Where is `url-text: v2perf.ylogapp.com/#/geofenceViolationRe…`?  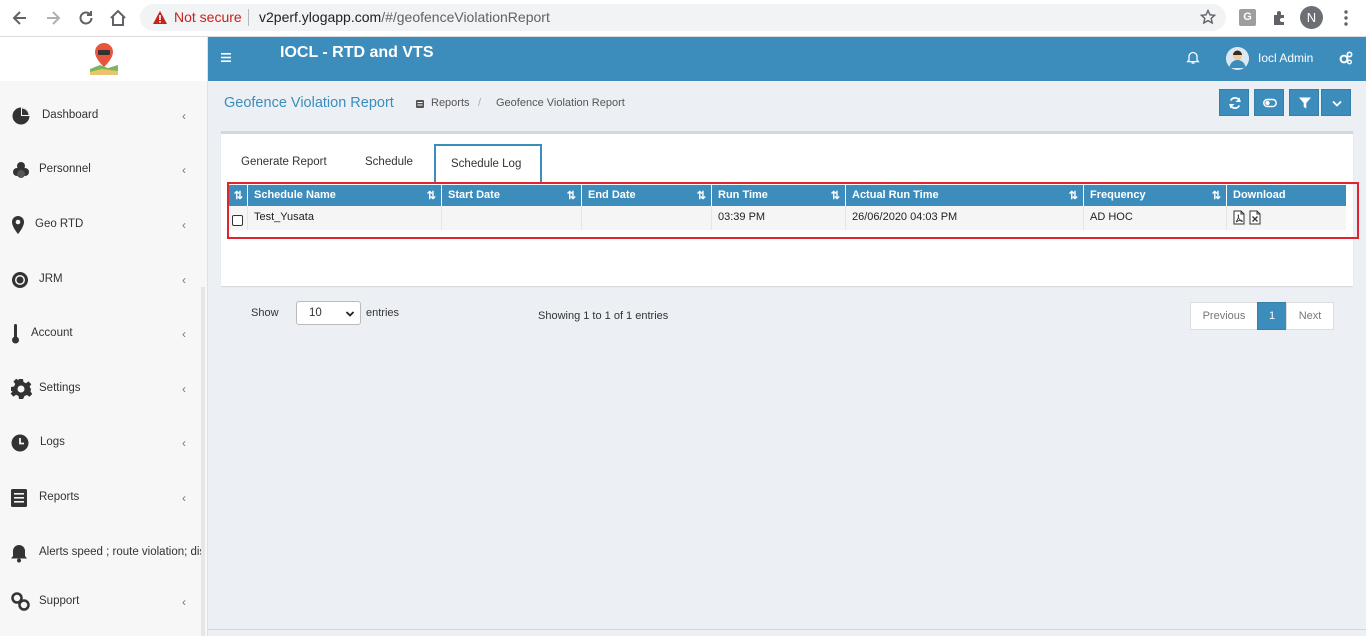 url-text: v2perf.ylogapp.com/#/geofenceViolationRe… is located at coordinates (404, 17).